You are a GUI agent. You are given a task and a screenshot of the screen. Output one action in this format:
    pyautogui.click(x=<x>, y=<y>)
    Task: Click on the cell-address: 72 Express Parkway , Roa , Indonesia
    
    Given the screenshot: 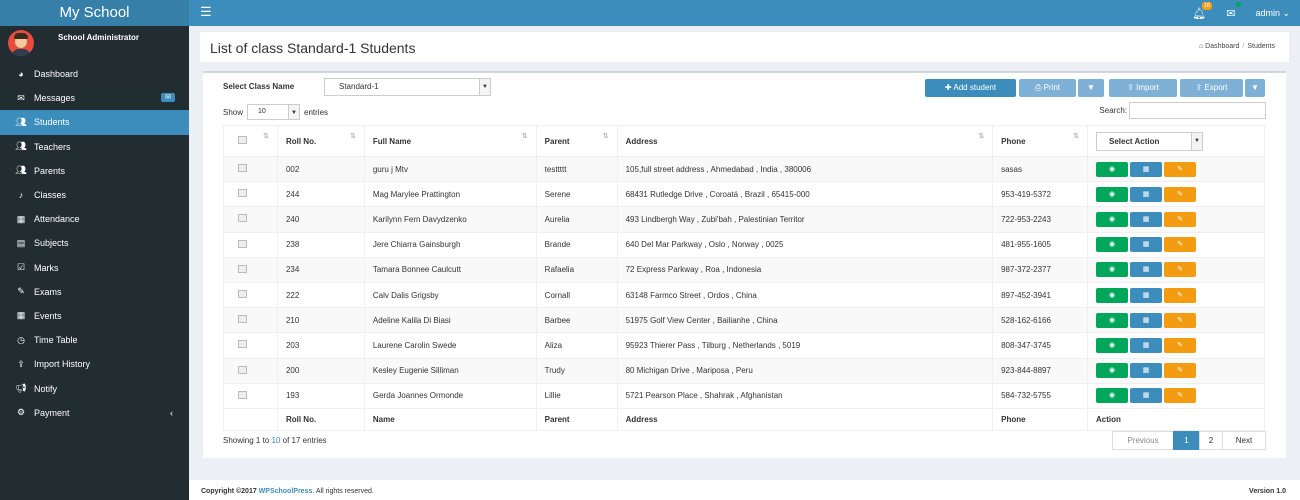 What is the action you would take?
    pyautogui.click(x=805, y=269)
    